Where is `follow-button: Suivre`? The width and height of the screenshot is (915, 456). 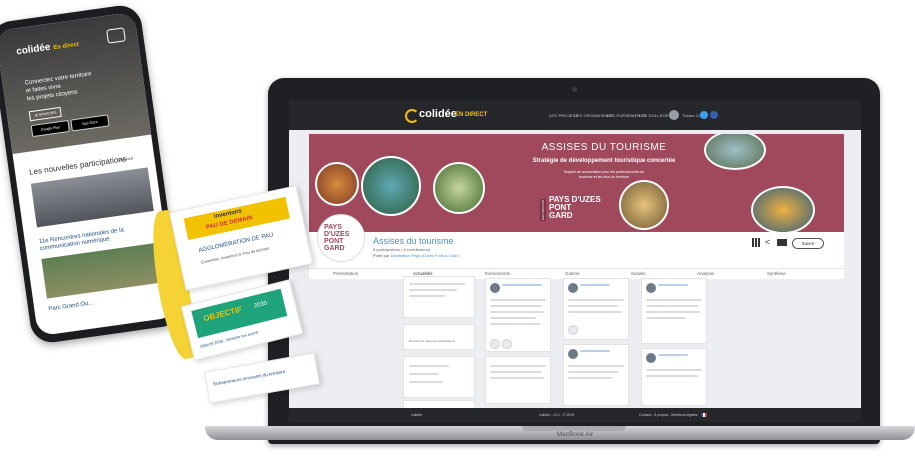 follow-button: Suivre is located at coordinates (808, 243).